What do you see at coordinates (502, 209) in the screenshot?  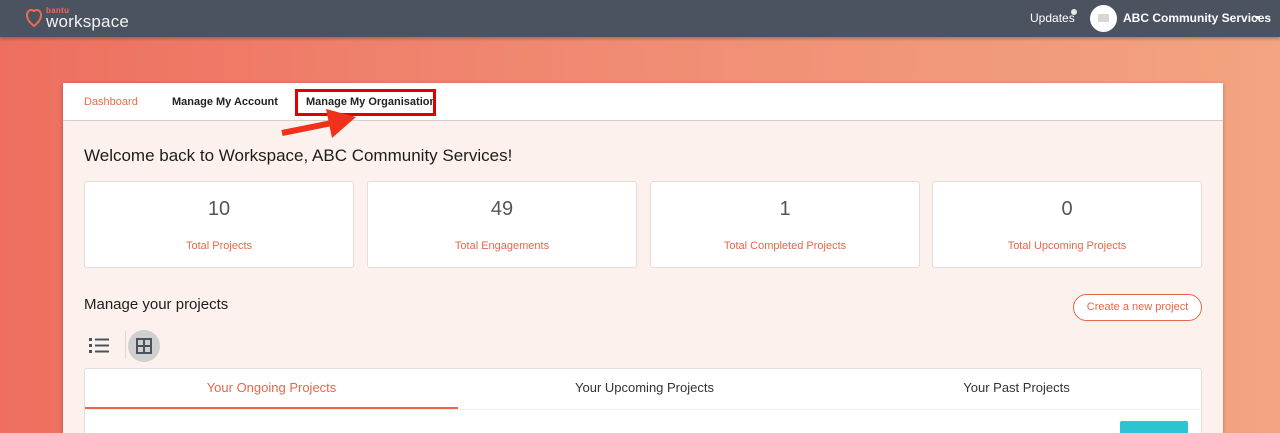 I see `stat-value: 49` at bounding box center [502, 209].